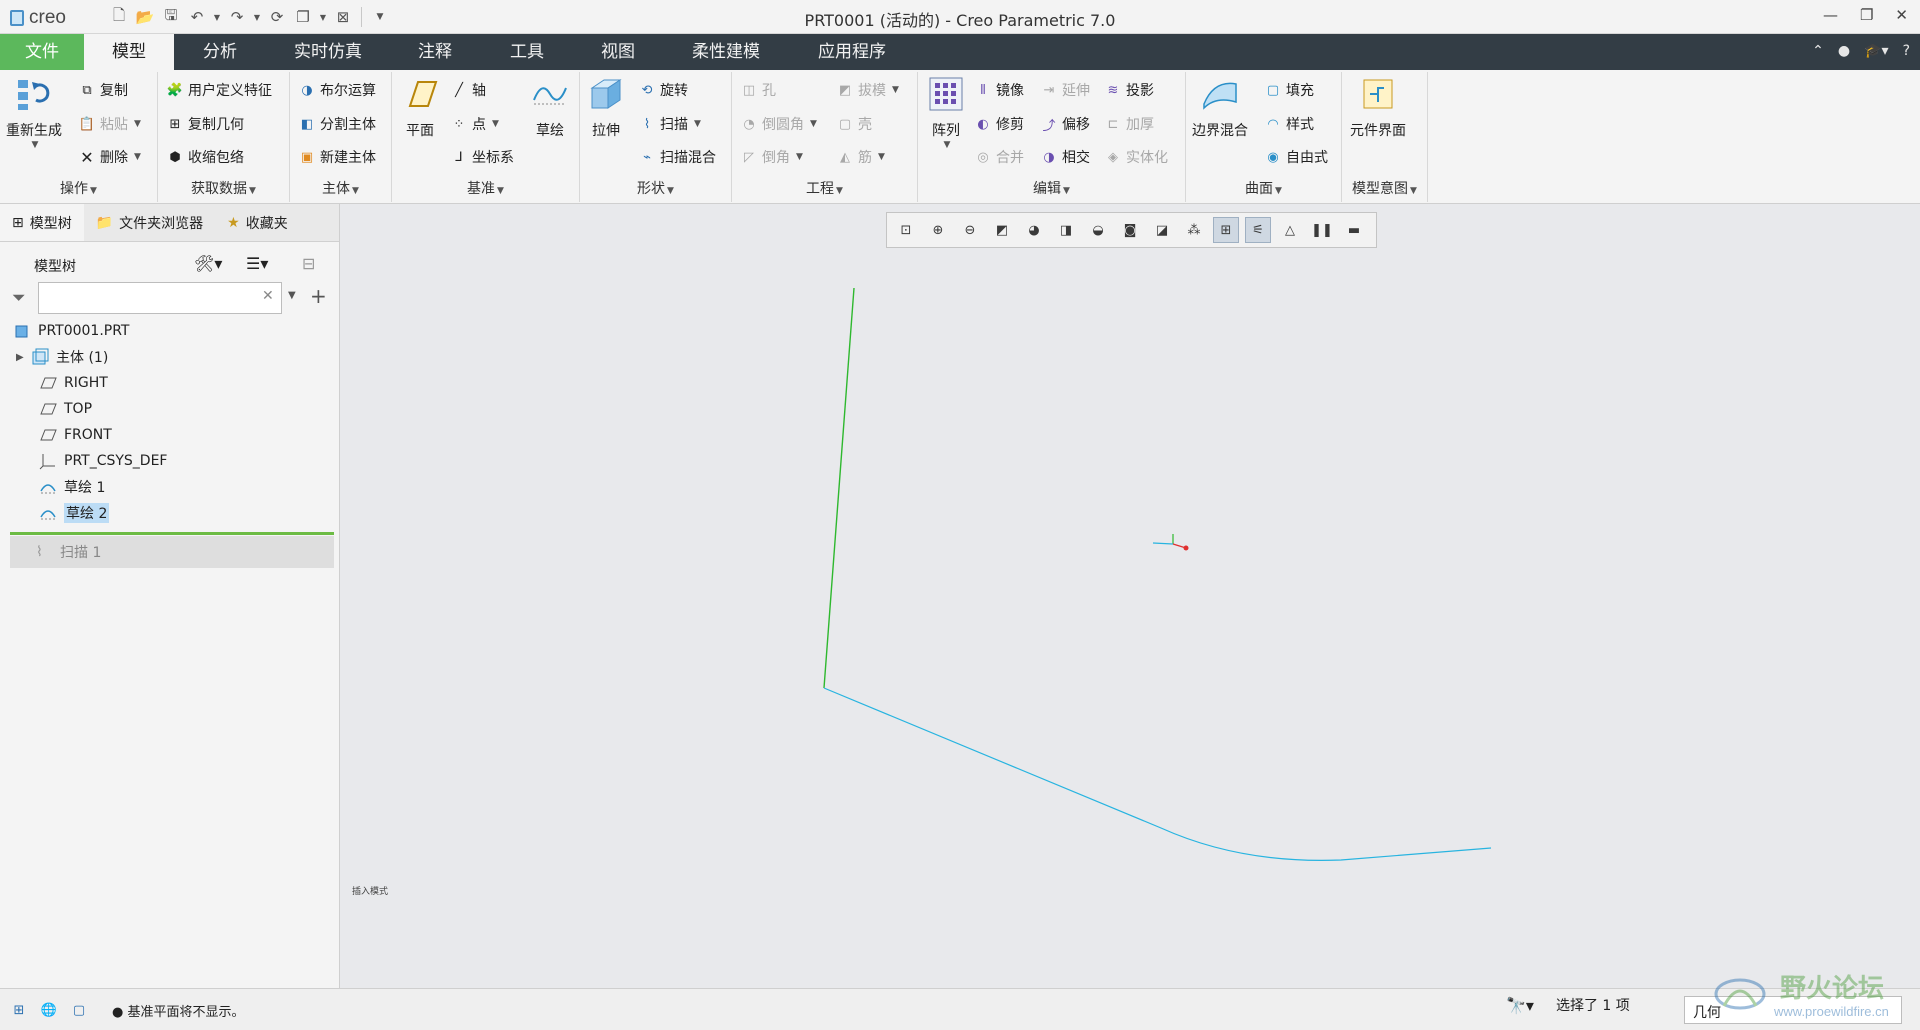  Describe the element at coordinates (606, 107) in the screenshot. I see `extrude-button: 拉伸` at that location.